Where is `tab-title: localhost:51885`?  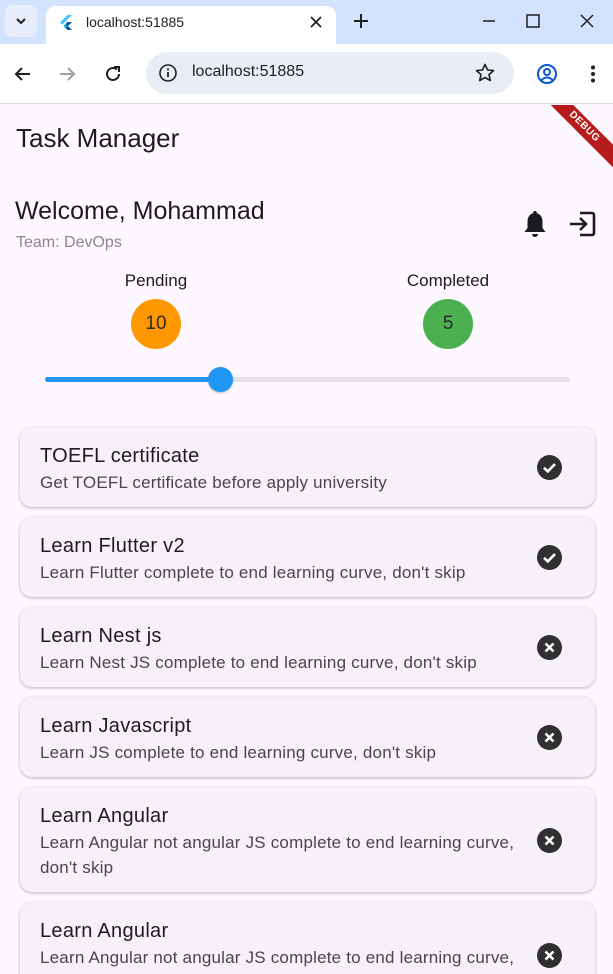
tab-title: localhost:51885 is located at coordinates (135, 22).